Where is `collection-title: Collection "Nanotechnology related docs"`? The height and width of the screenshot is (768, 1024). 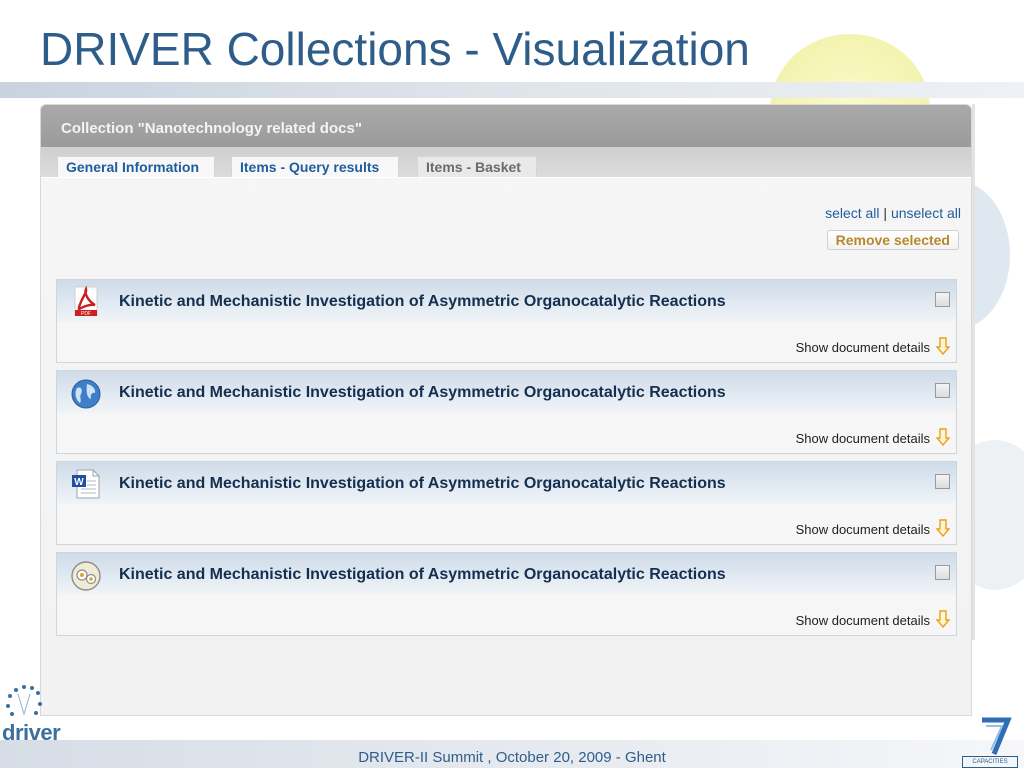 collection-title: Collection "Nanotechnology related docs" is located at coordinates (211, 128).